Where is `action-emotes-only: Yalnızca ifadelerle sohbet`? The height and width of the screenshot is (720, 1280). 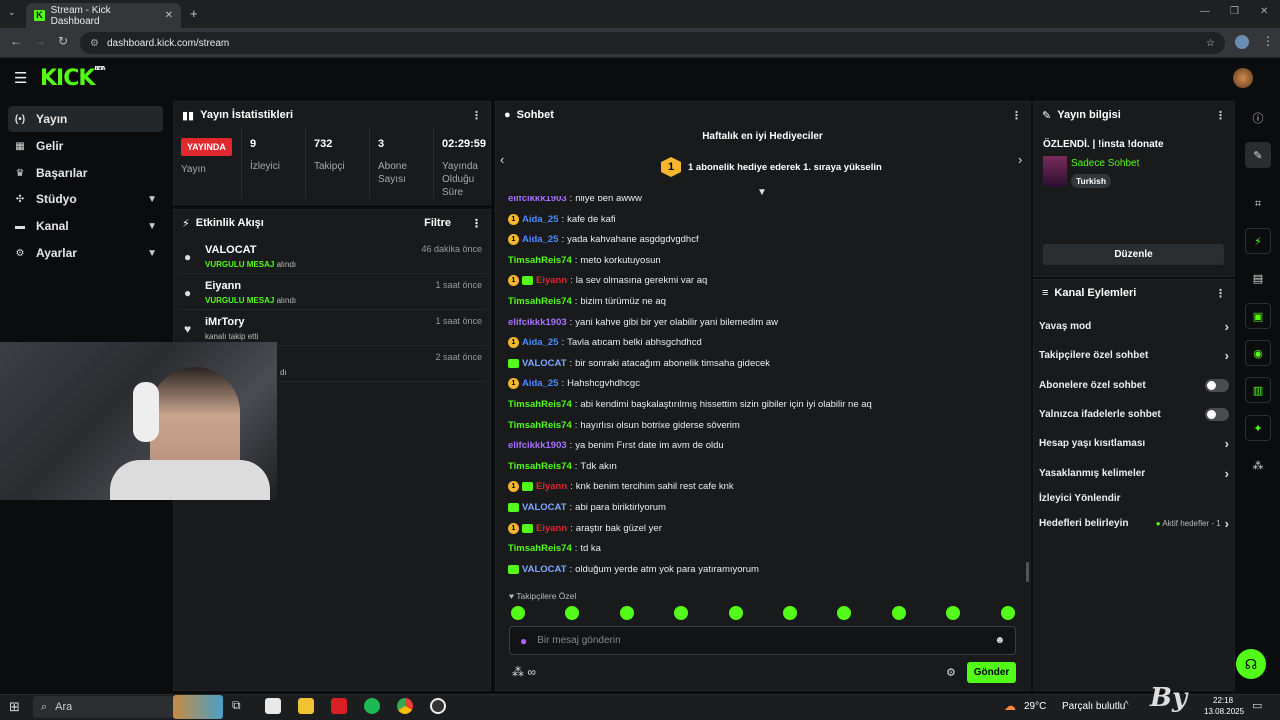
action-emotes-only: Yalnızca ifadelerle sohbet is located at coordinates (1134, 414).